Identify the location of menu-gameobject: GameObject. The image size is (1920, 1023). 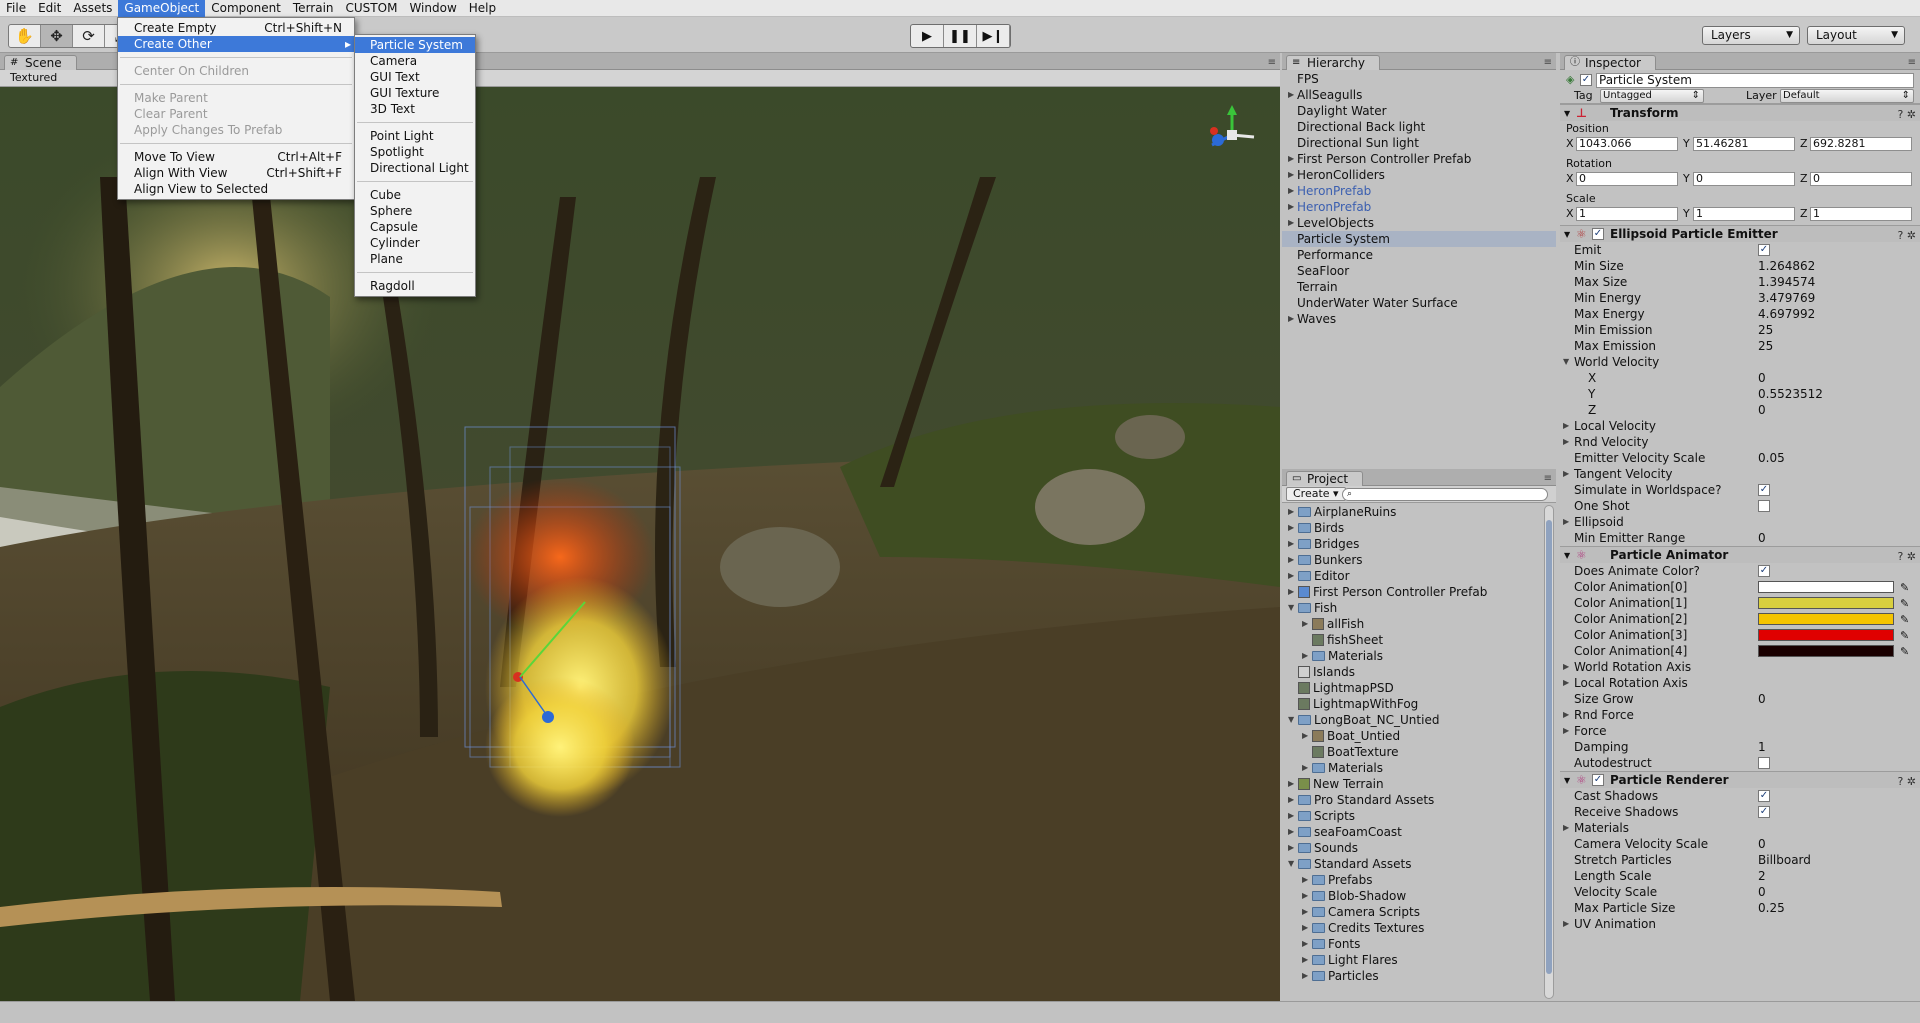
(162, 8).